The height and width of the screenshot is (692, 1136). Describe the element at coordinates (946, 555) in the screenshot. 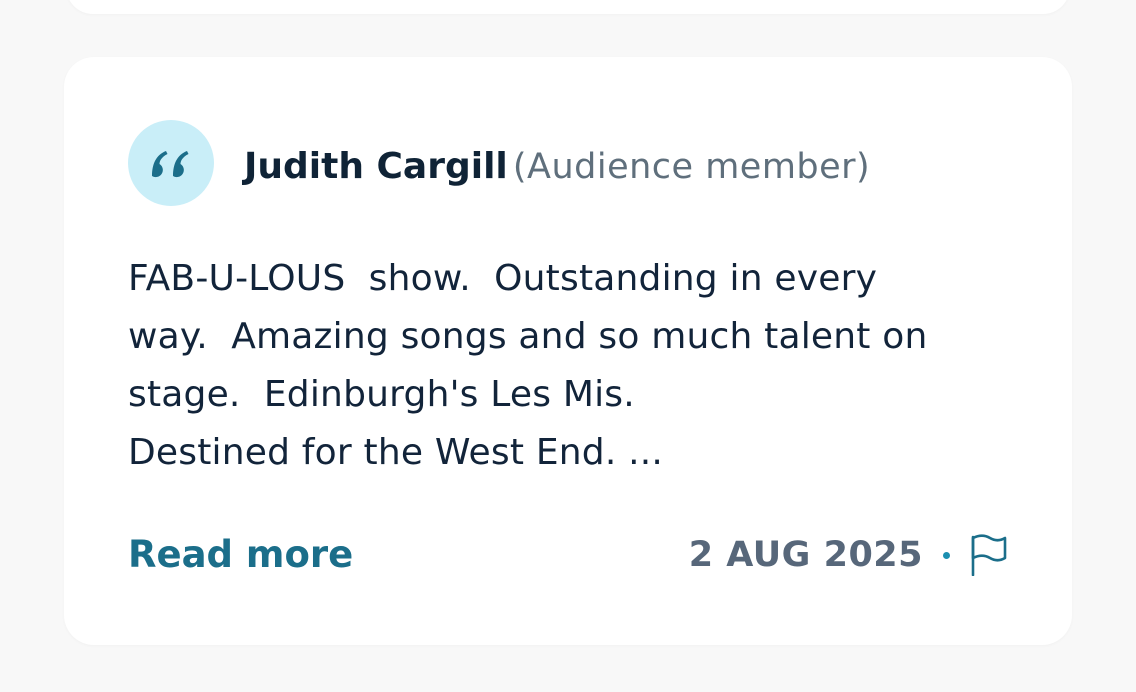

I see `separator-dot` at that location.